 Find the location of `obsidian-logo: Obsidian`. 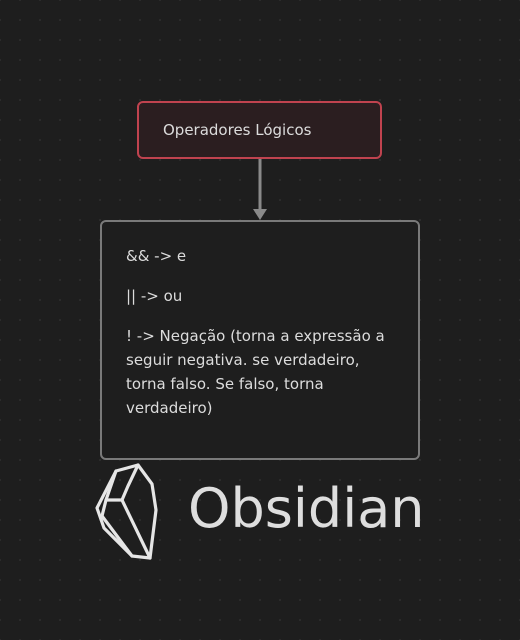

obsidian-logo: Obsidian is located at coordinates (259, 513).